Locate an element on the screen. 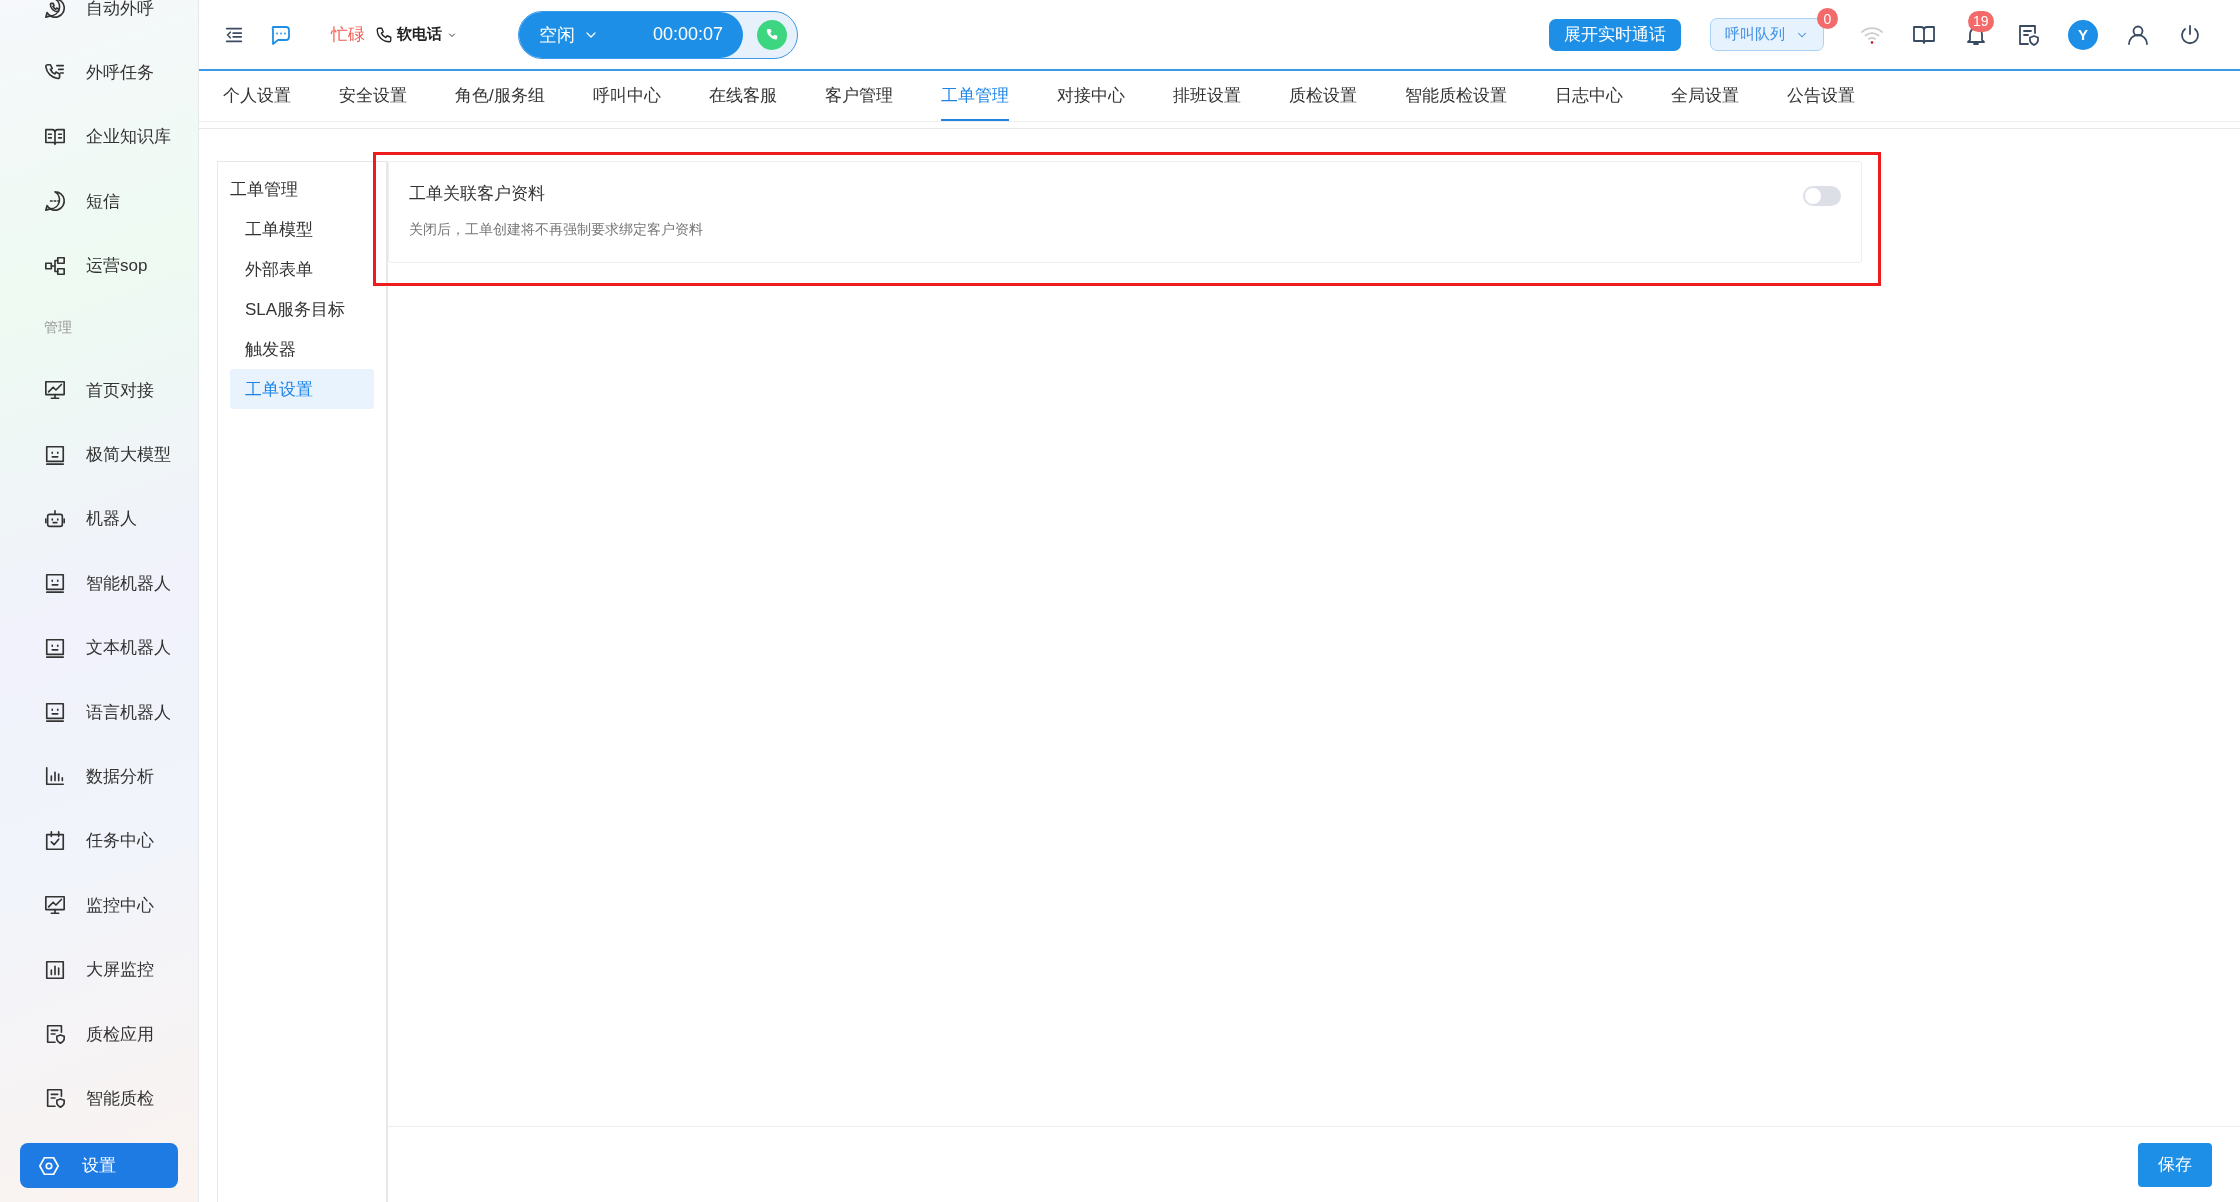 This screenshot has height=1202, width=2240. subnav-item: 外部表单 is located at coordinates (302, 269).